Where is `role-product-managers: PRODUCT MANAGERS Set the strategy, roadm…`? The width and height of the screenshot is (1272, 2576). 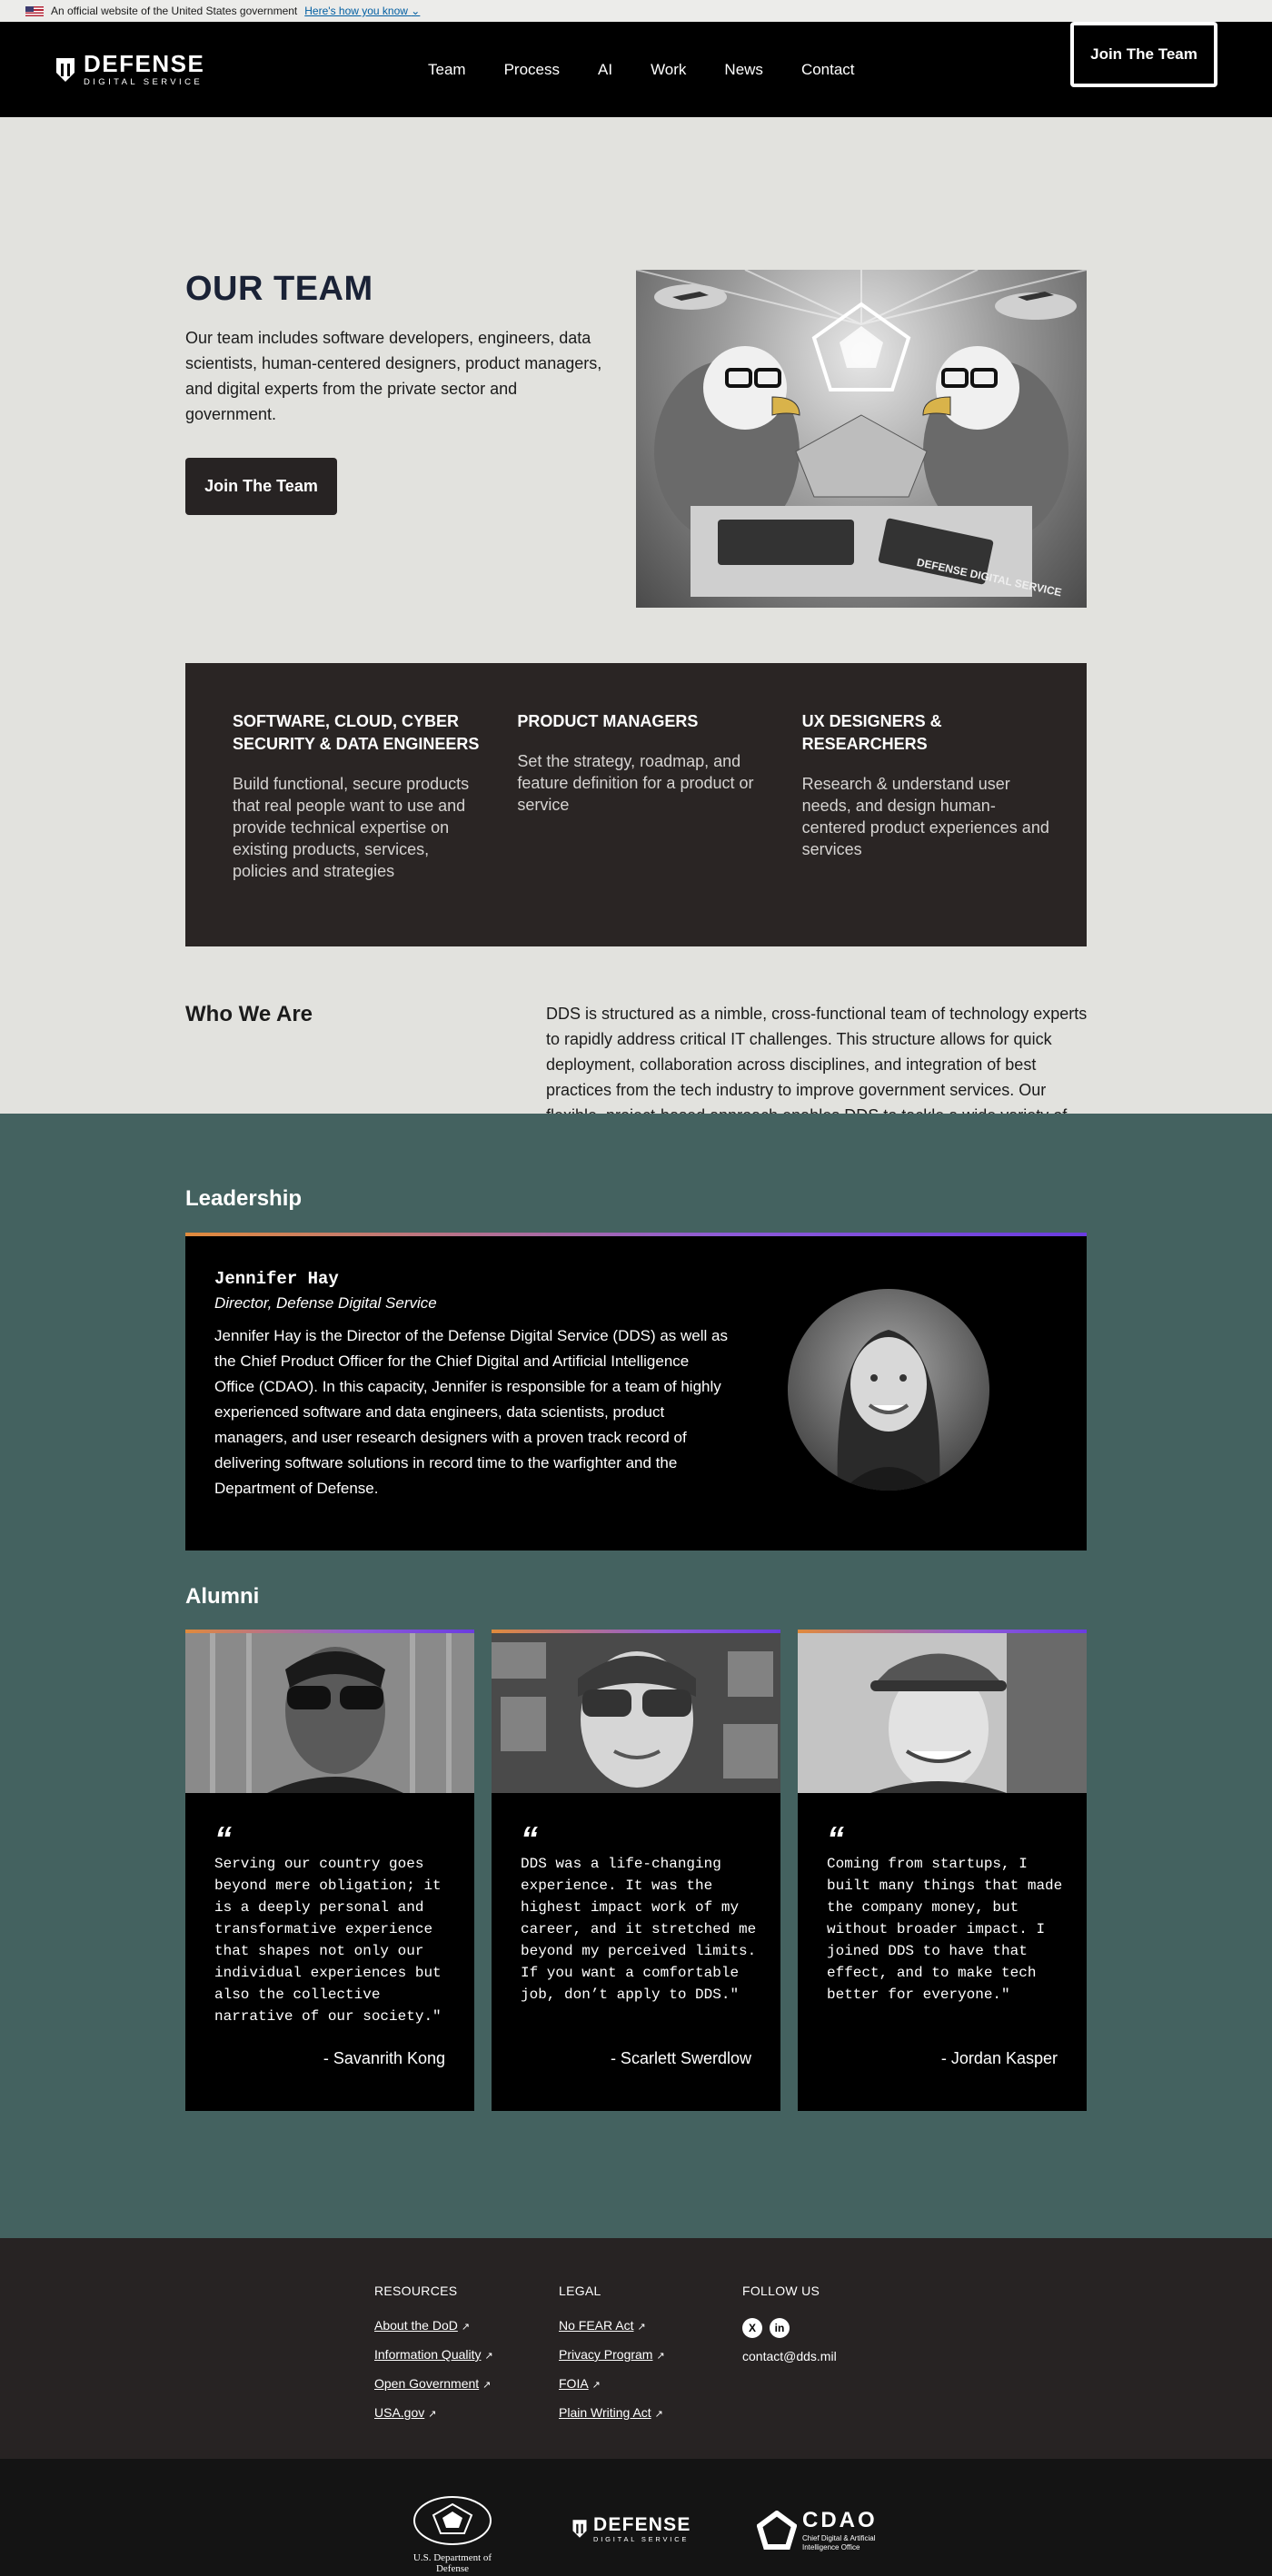
role-product-managers: PRODUCT MANAGERS Set the strategy, roadm… is located at coordinates (659, 828).